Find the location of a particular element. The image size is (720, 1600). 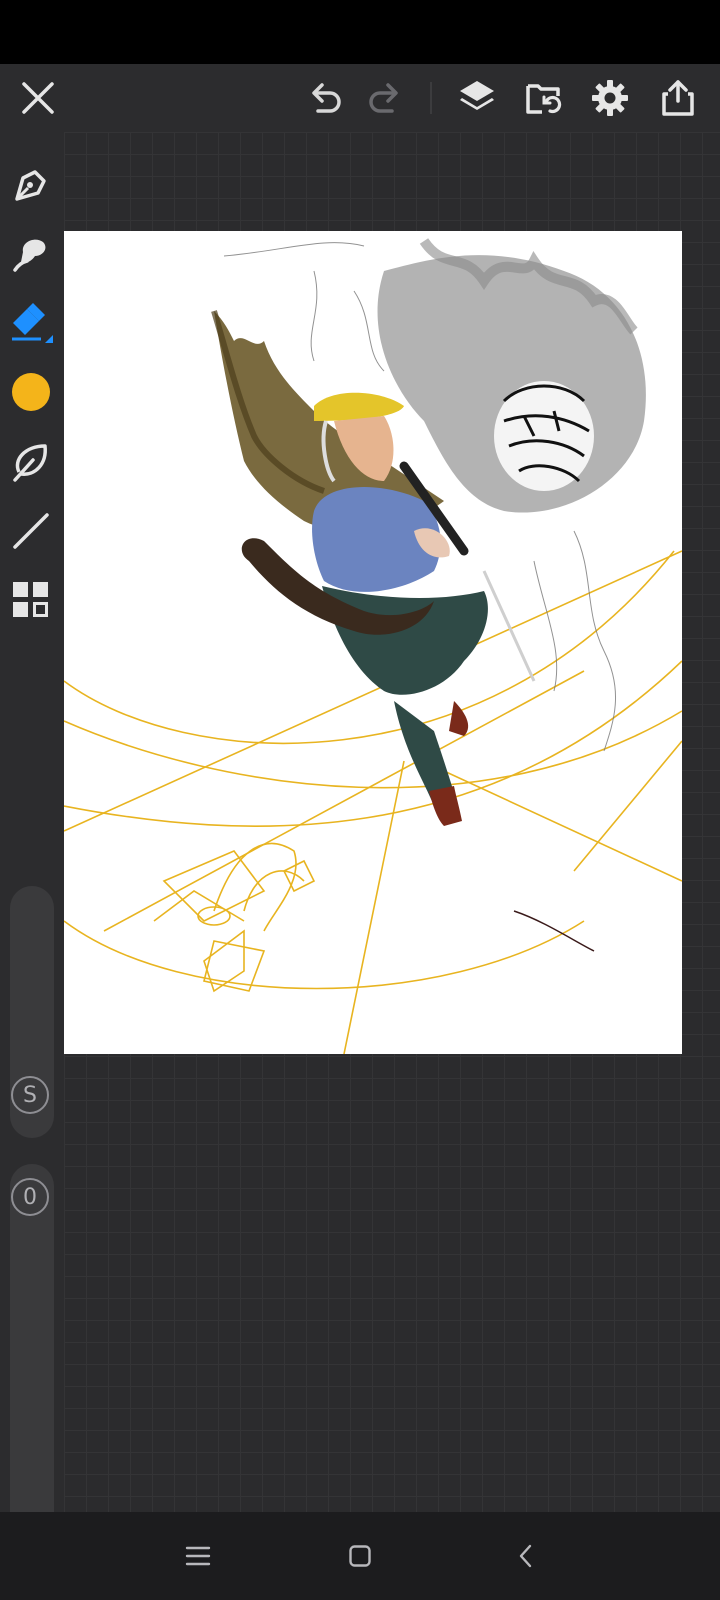

layers-button is located at coordinates (477, 98).